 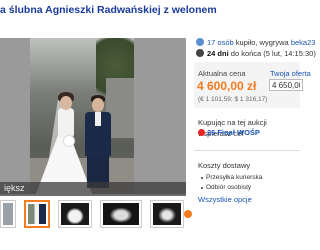 What do you see at coordinates (98, 105) in the screenshot?
I see `groom-head` at bounding box center [98, 105].